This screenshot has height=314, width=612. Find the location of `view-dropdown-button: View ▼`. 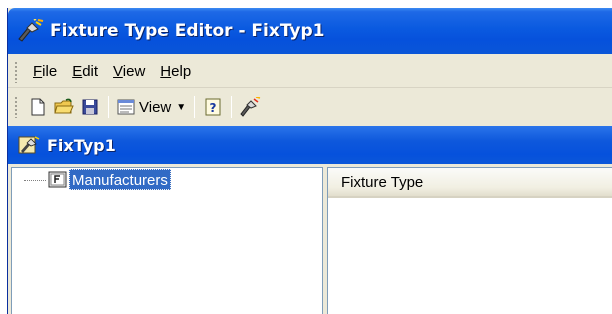

view-dropdown-button: View ▼ is located at coordinates (152, 107).